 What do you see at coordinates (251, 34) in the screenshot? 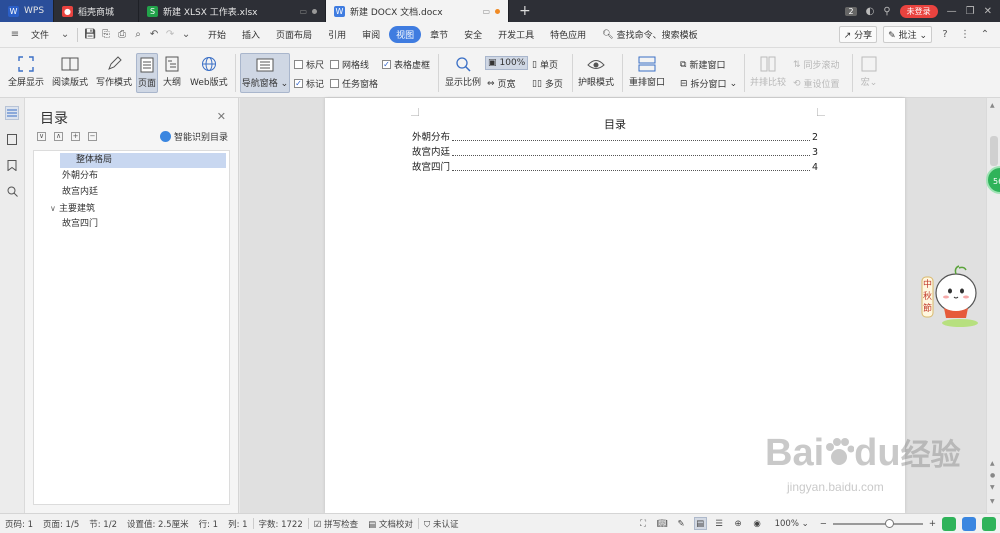
I see `menu-tab: 插入` at bounding box center [251, 34].